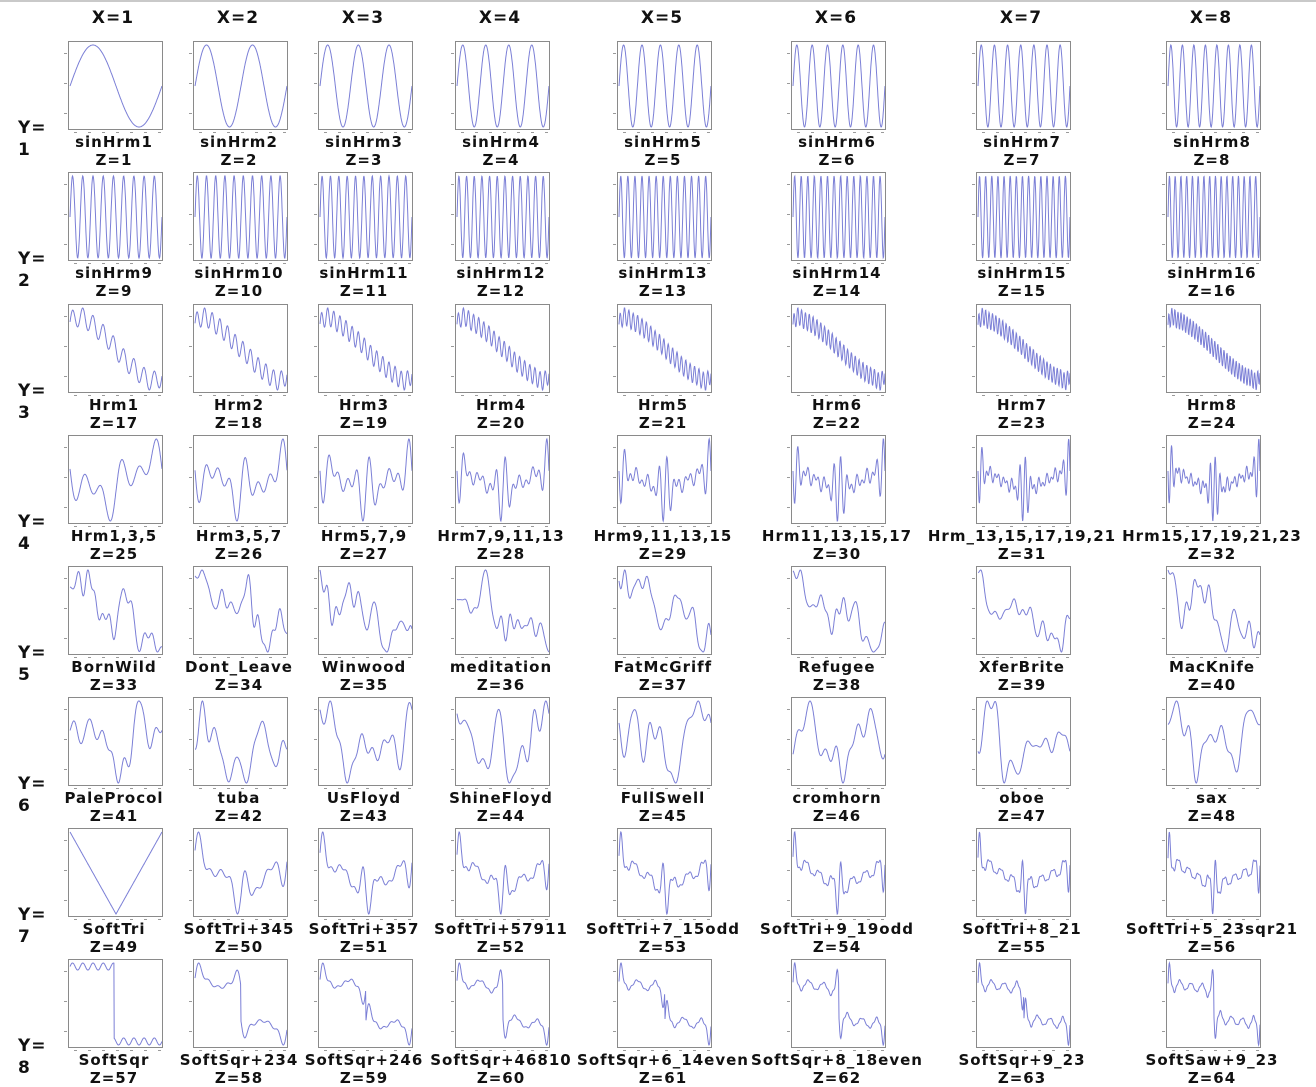  What do you see at coordinates (1022, 798) in the screenshot?
I see `panel-name: oboe` at bounding box center [1022, 798].